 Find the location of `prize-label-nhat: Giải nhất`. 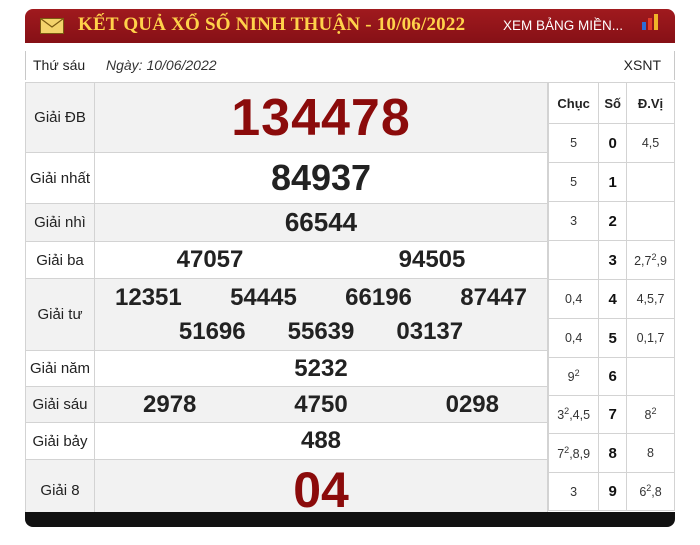

prize-label-nhat: Giải nhất is located at coordinates (60, 178).